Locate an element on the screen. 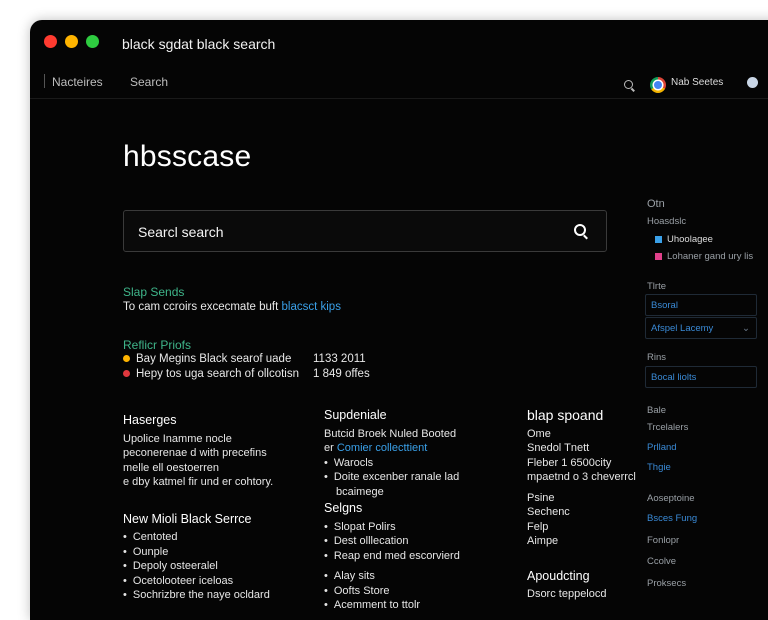  sidebar-select: Afspel Lacemy ⌄ is located at coordinates (701, 328).